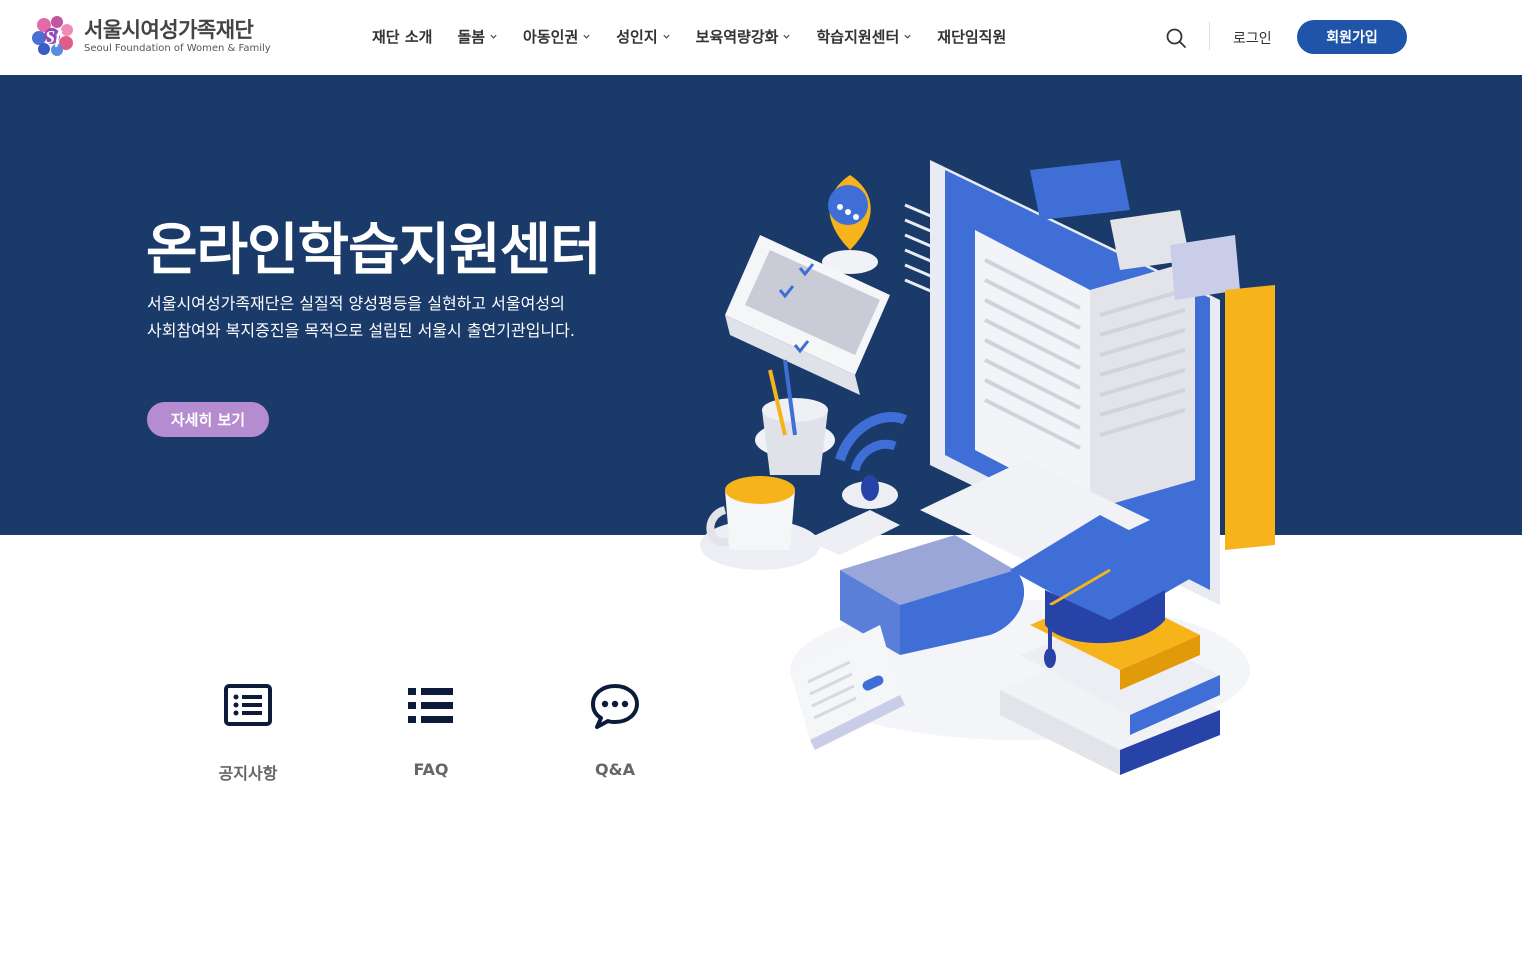 The width and height of the screenshot is (1522, 963). Describe the element at coordinates (431, 729) in the screenshot. I see `quick-link-faq: FAQ` at that location.